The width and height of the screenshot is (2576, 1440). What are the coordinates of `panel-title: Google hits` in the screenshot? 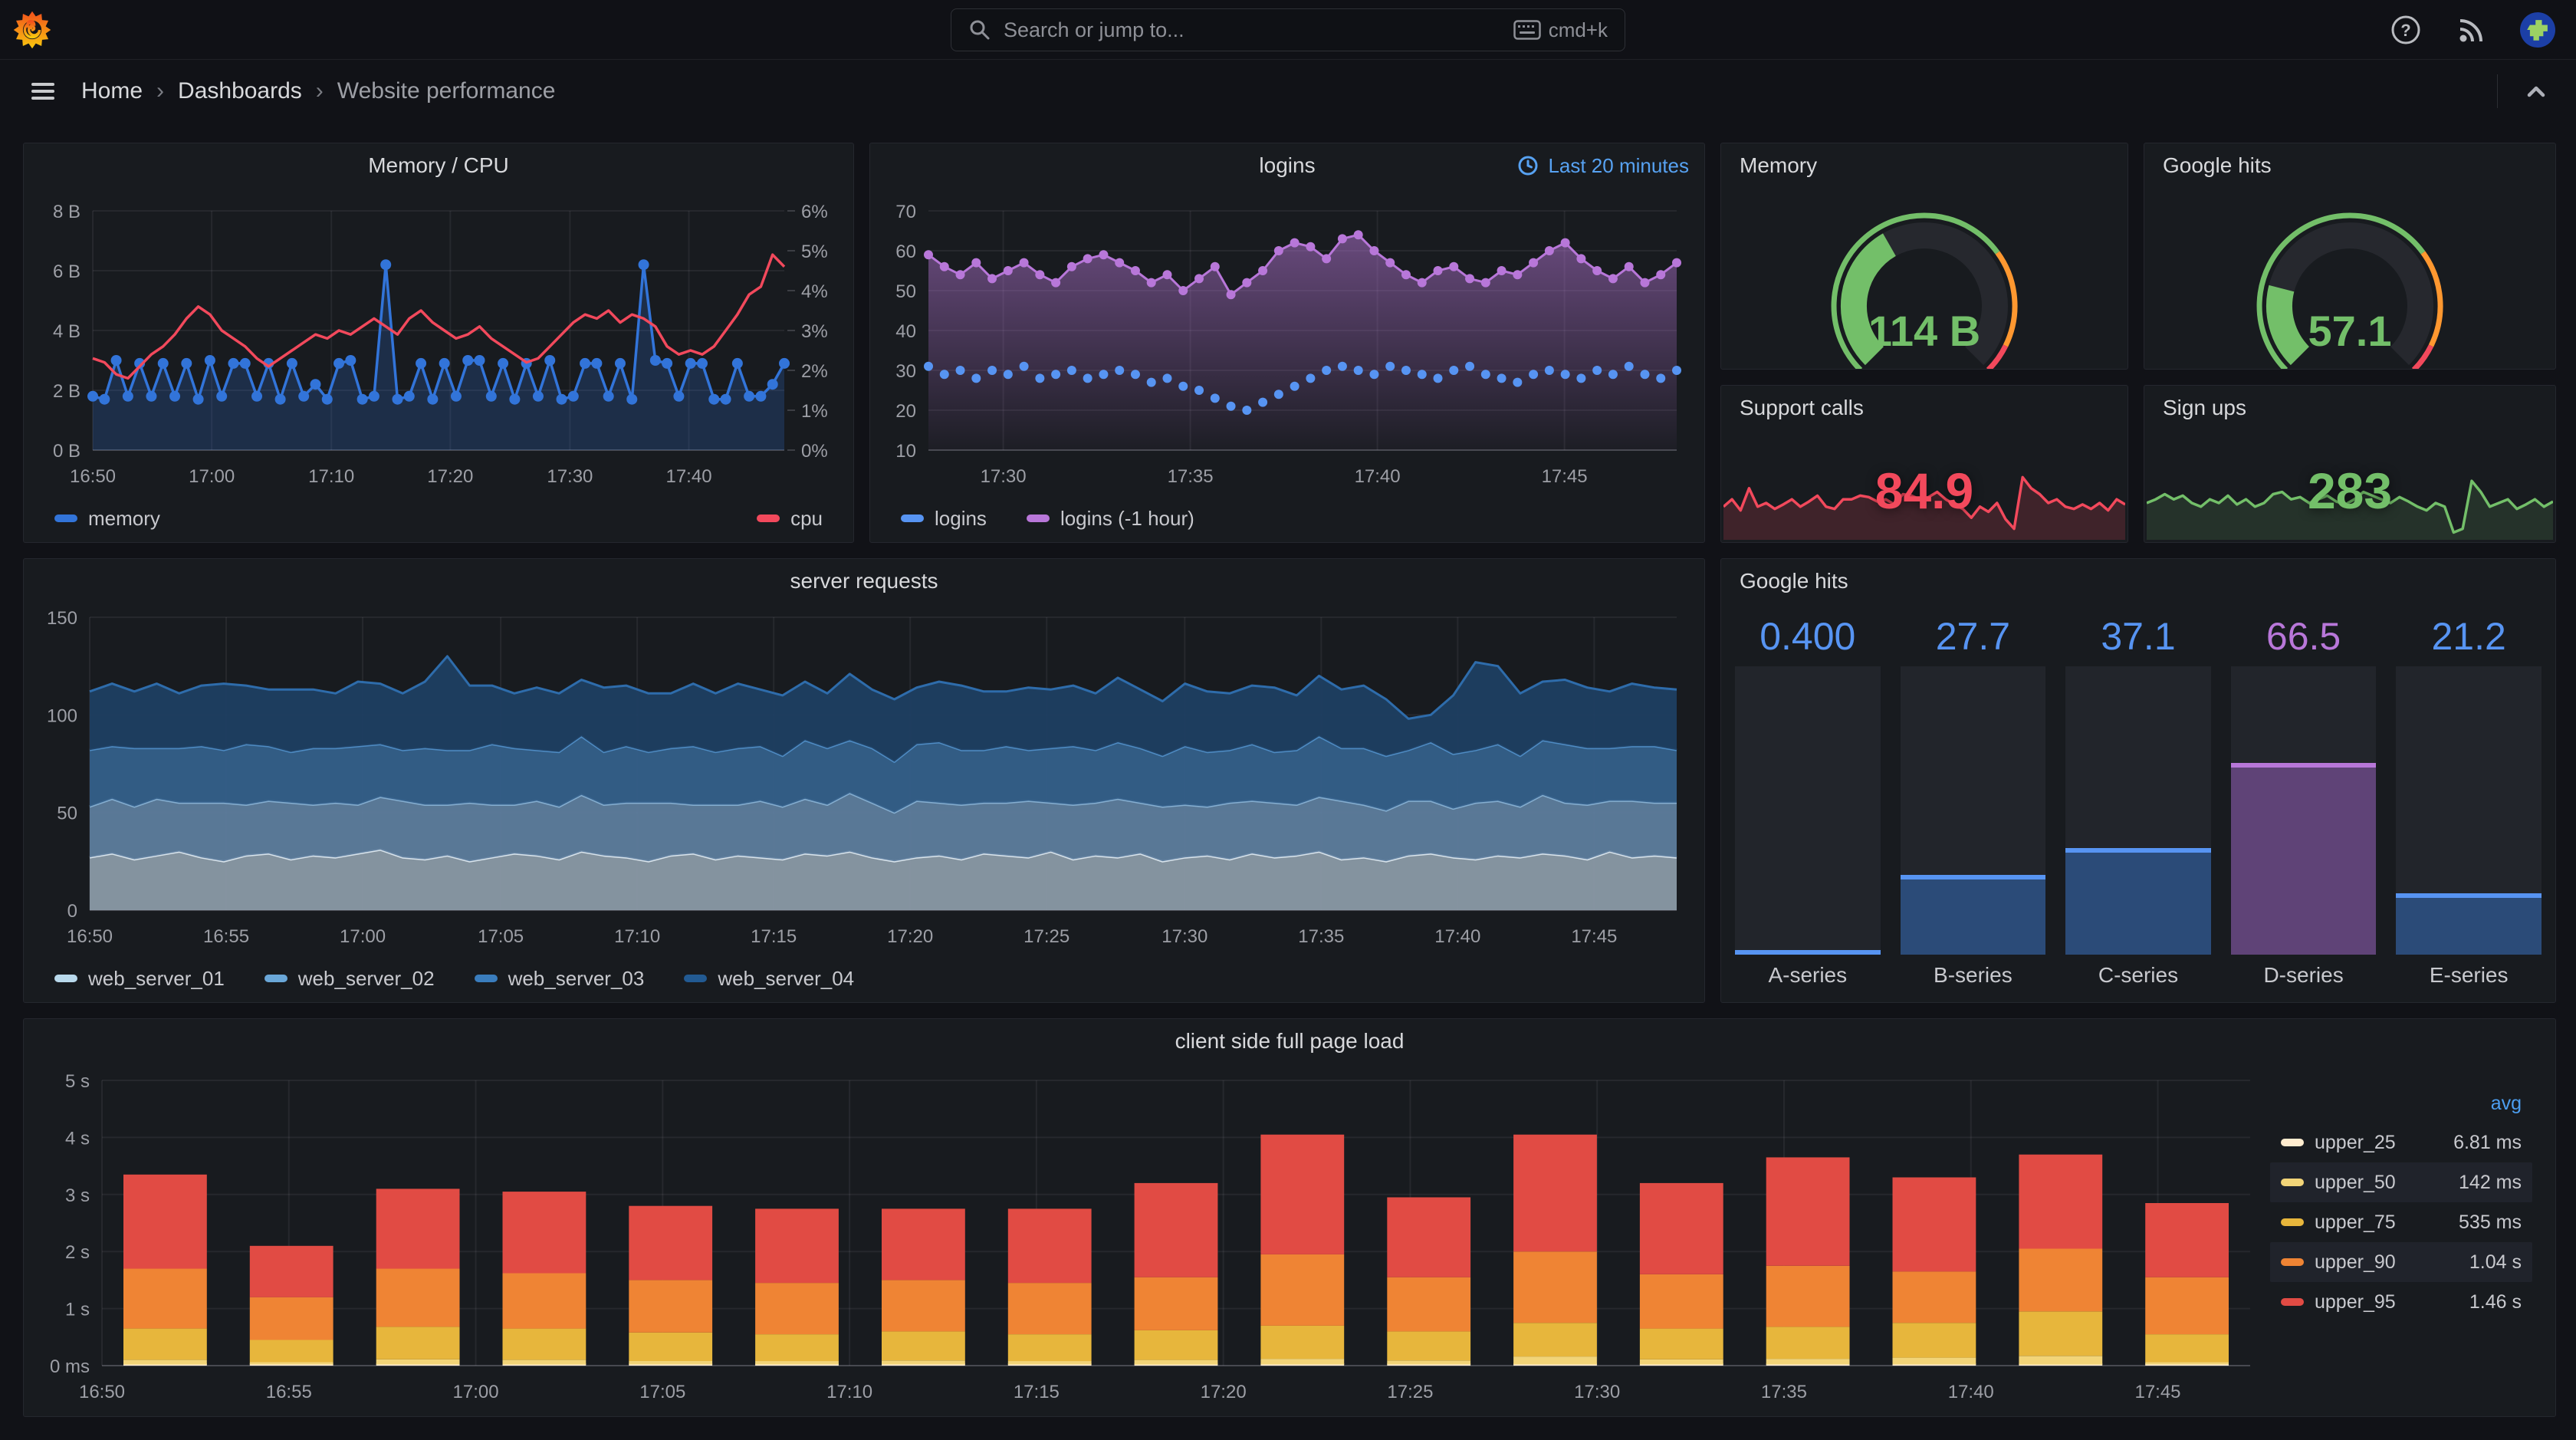 It's located at (2217, 165).